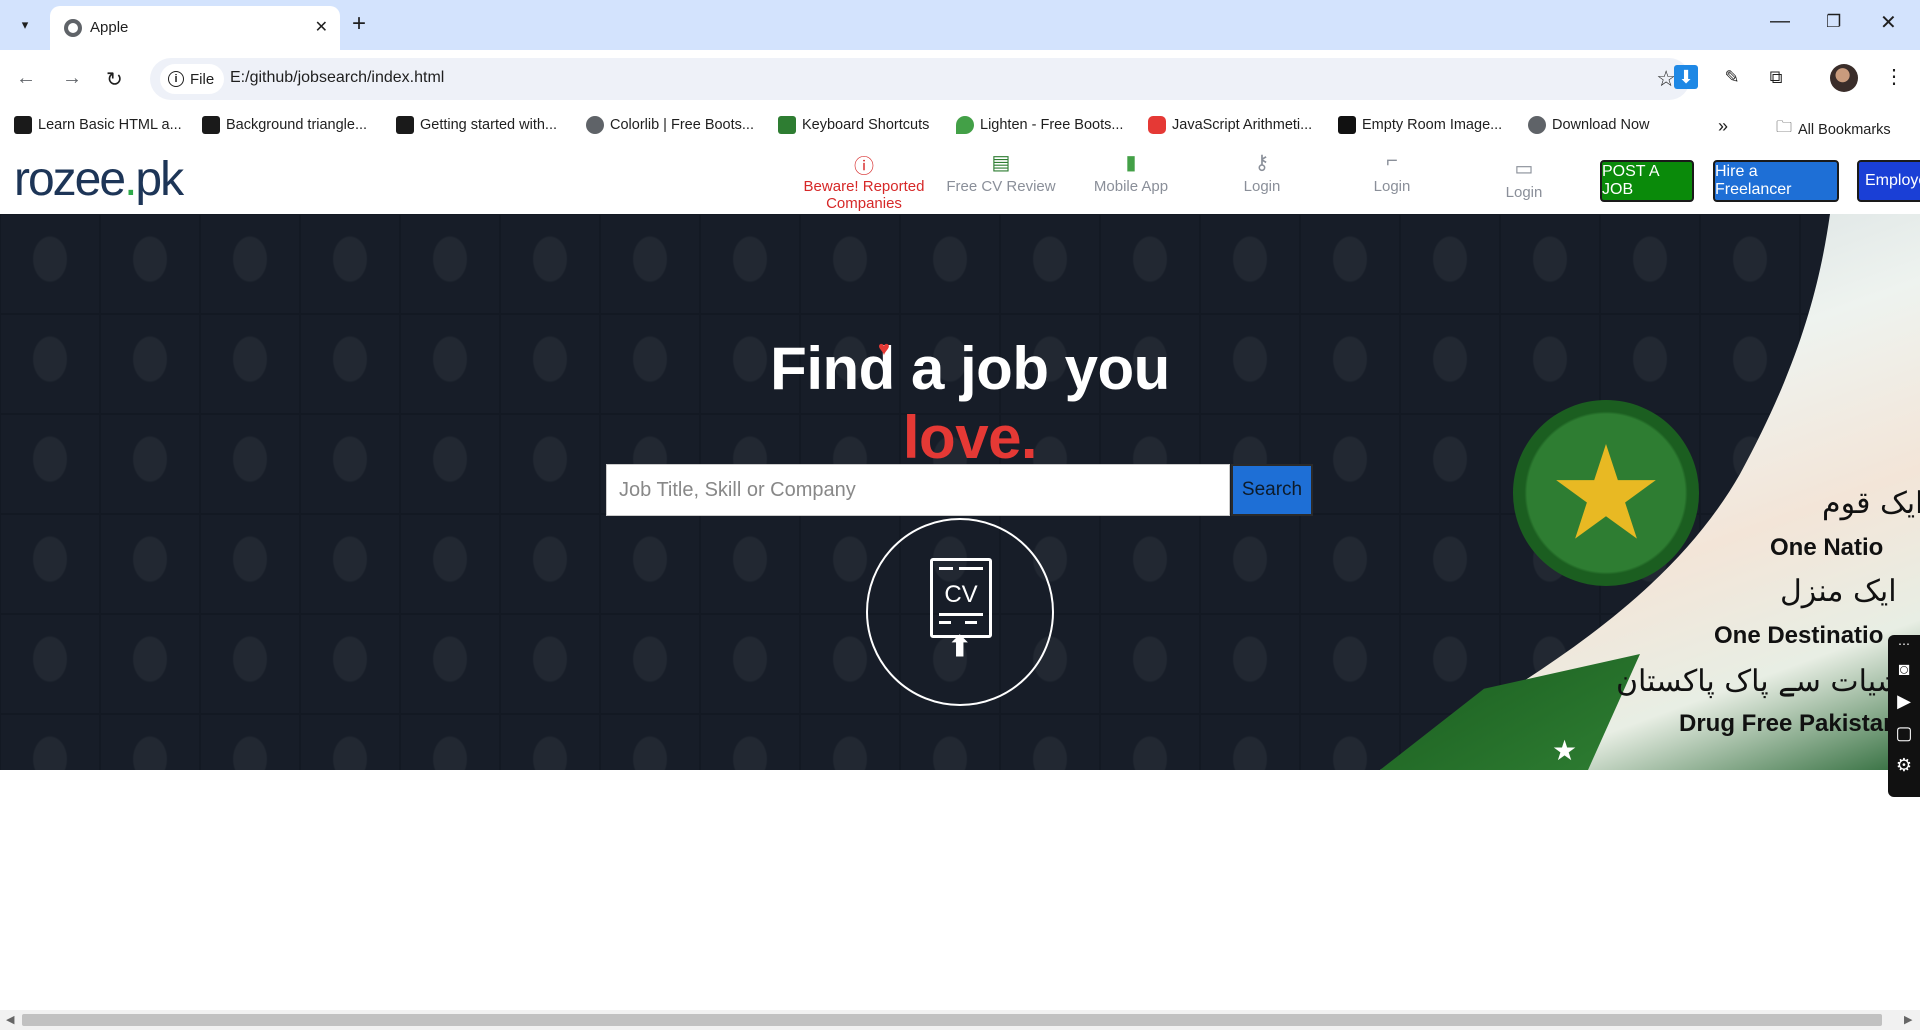  I want to click on new-tab-icon: +, so click(359, 24).